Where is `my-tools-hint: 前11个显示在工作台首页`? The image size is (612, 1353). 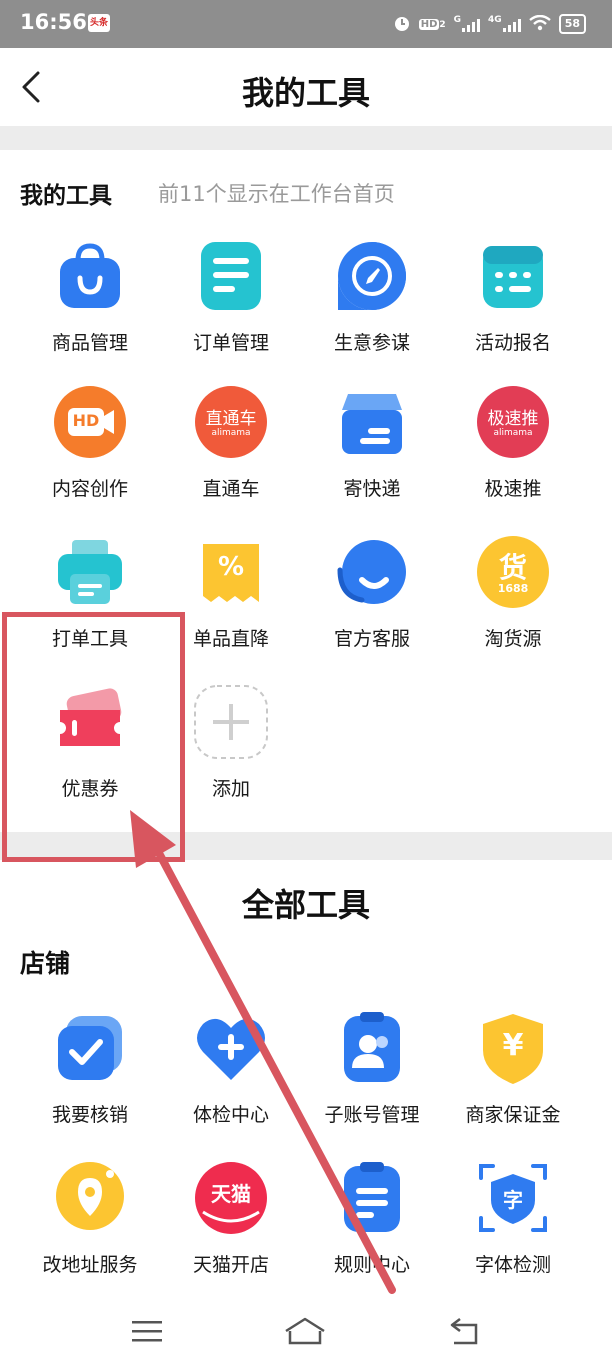
my-tools-hint: 前11个显示在工作台首页 is located at coordinates (276, 194).